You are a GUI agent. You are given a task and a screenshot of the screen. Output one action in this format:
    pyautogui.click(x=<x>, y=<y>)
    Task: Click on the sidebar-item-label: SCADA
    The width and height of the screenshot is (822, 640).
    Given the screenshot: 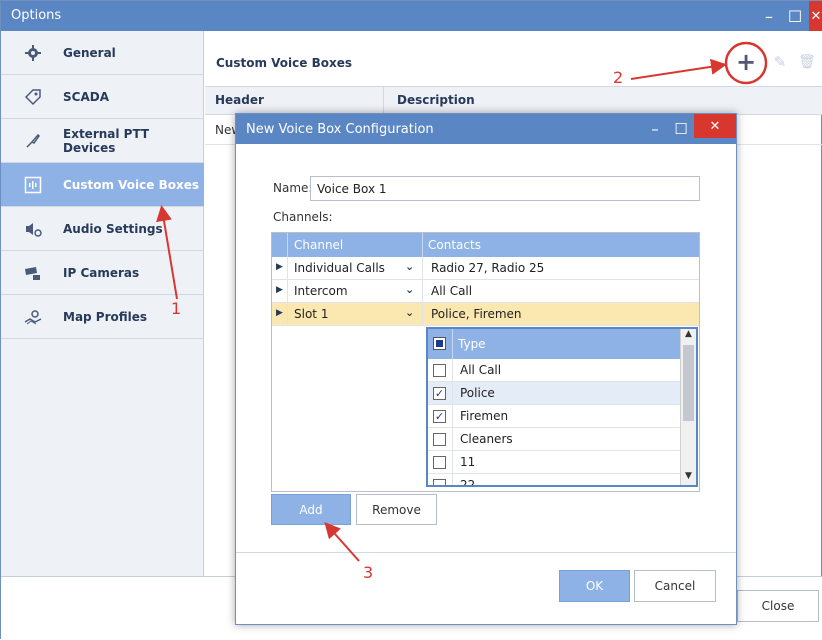 What is the action you would take?
    pyautogui.click(x=86, y=96)
    